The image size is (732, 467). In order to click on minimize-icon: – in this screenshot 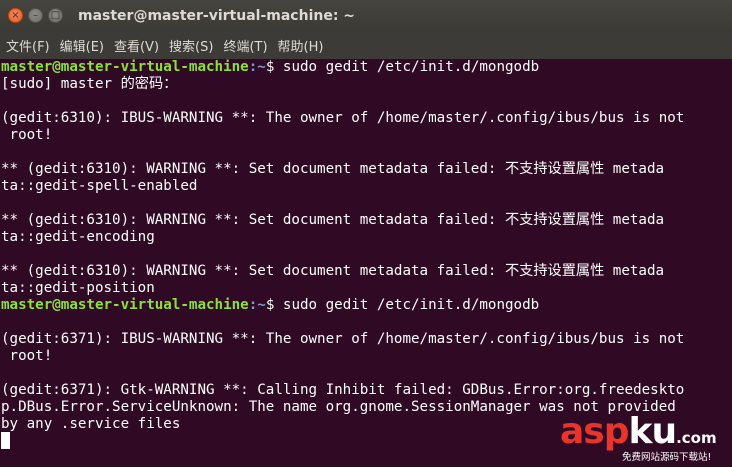, I will do `click(35, 15)`.